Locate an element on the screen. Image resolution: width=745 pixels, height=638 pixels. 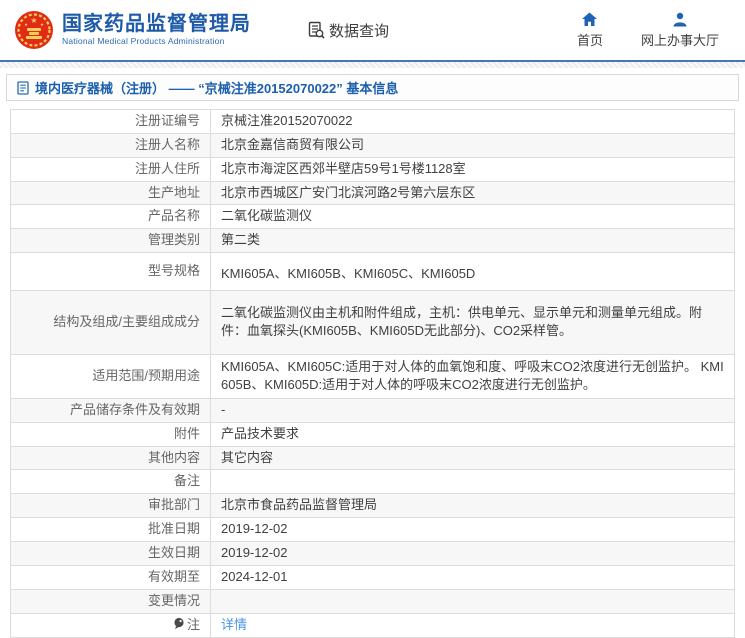
row-value-text: 北京市食品药品监督管理局 is located at coordinates (299, 505).